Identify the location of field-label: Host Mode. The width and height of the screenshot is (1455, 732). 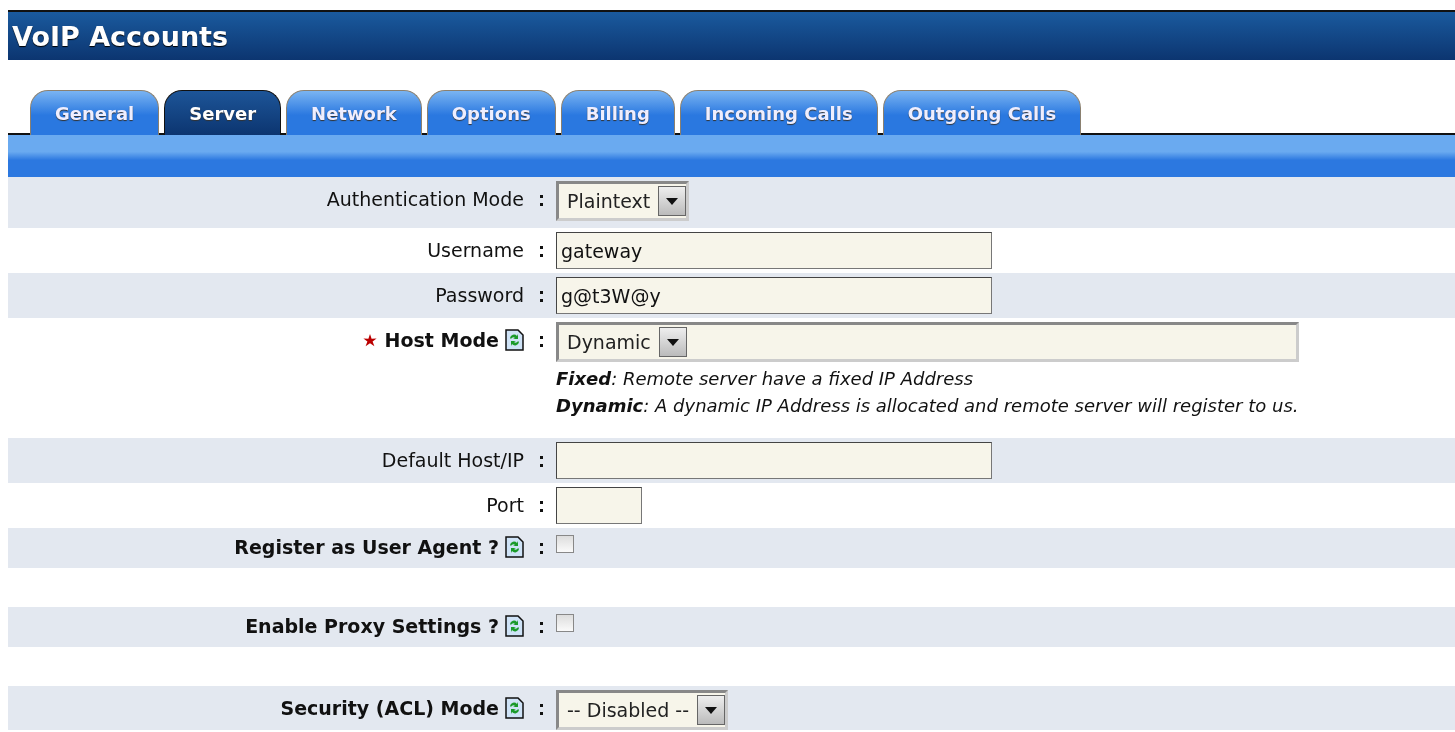
(441, 340).